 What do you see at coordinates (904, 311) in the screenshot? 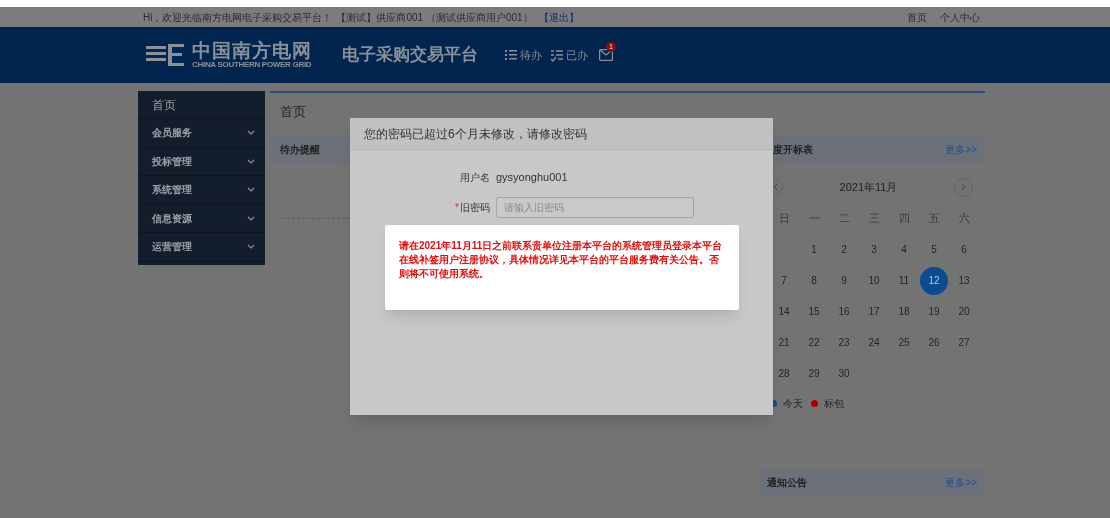
I see `calendar-day: 18` at bounding box center [904, 311].